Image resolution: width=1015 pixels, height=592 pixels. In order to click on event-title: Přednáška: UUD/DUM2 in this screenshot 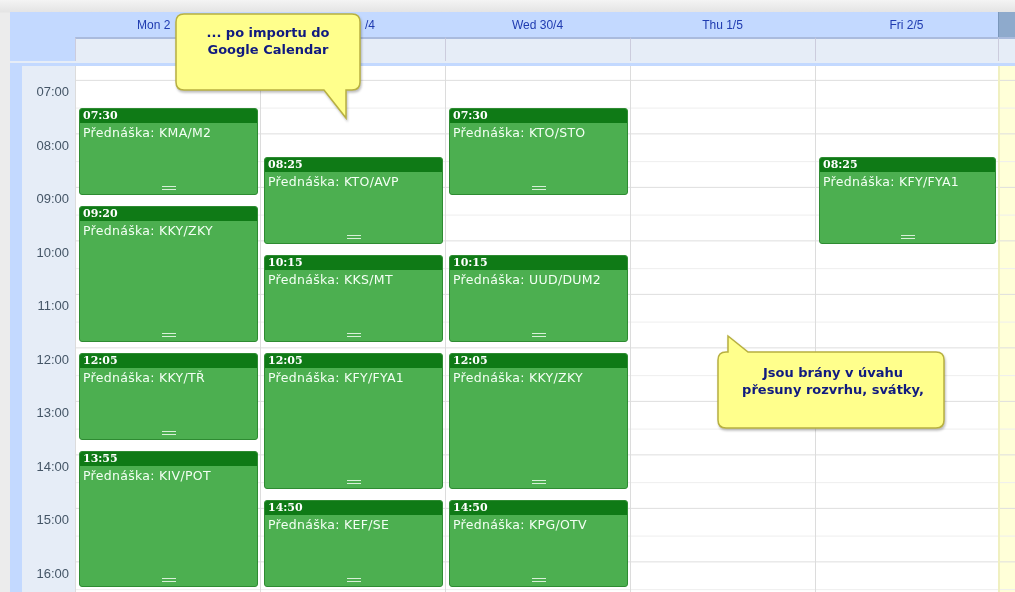, I will do `click(527, 278)`.